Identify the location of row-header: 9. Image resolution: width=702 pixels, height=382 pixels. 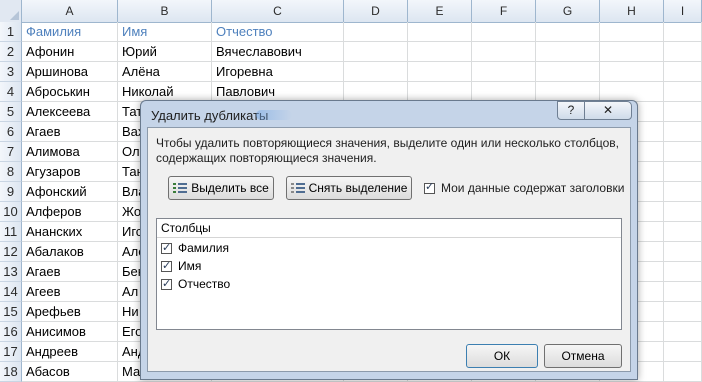
(11, 192).